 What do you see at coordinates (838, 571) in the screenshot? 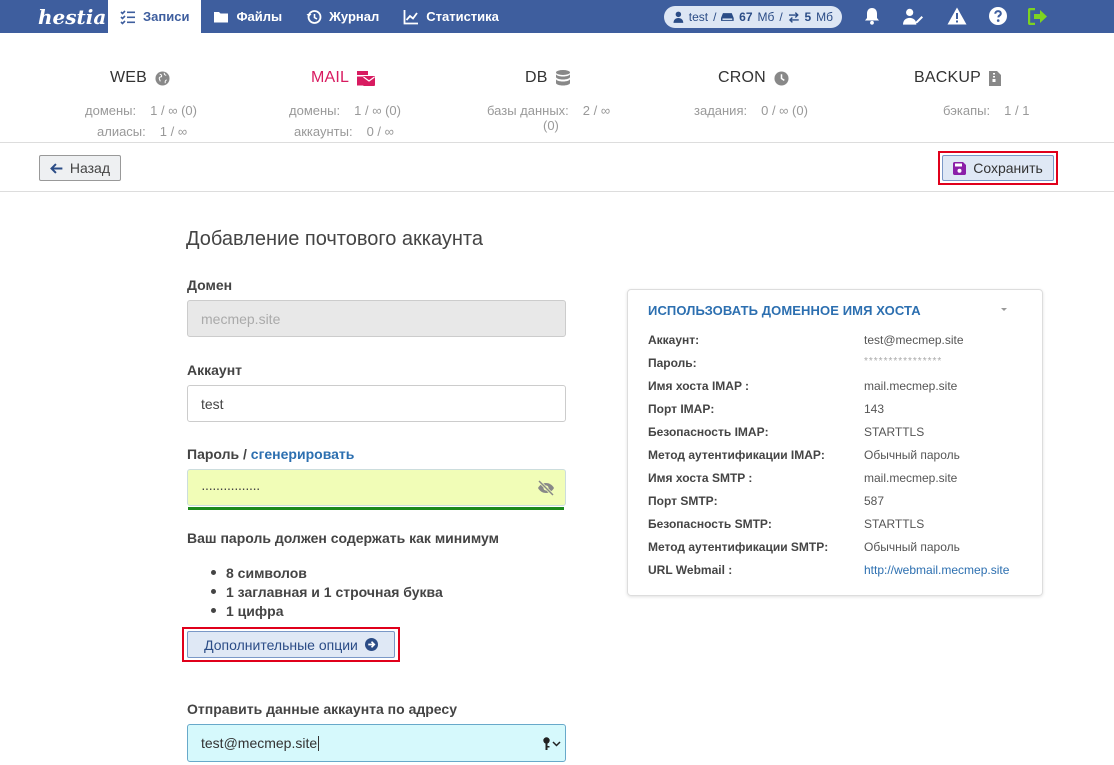
I see `table-row: URL Webmail : http://webmail.mecmep.site` at bounding box center [838, 571].